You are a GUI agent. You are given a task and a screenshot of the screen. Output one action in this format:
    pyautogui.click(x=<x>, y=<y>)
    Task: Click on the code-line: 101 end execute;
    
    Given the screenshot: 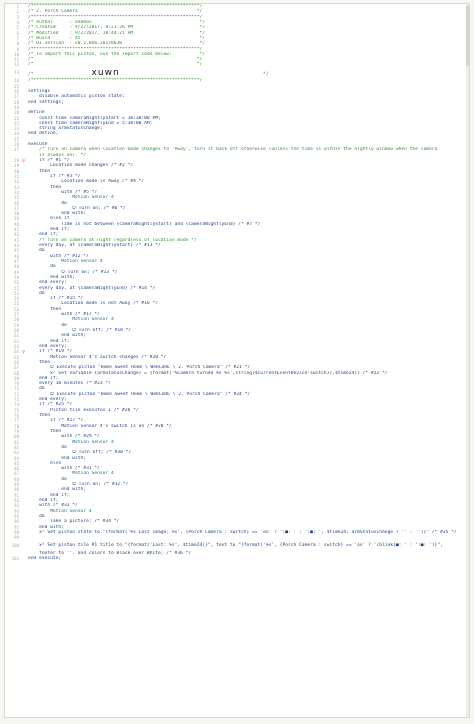 What is the action you would take?
    pyautogui.click(x=237, y=558)
    